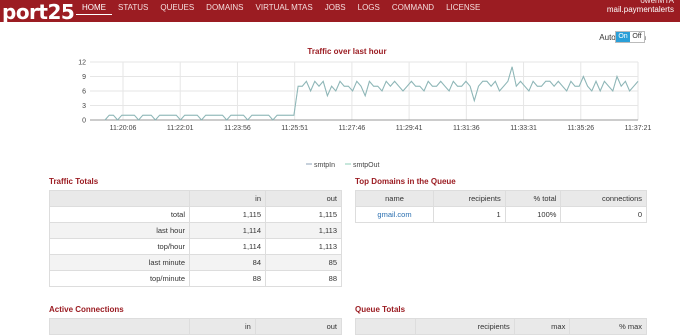 This screenshot has height=335, width=680. I want to click on chart-grid, so click(364, 91).